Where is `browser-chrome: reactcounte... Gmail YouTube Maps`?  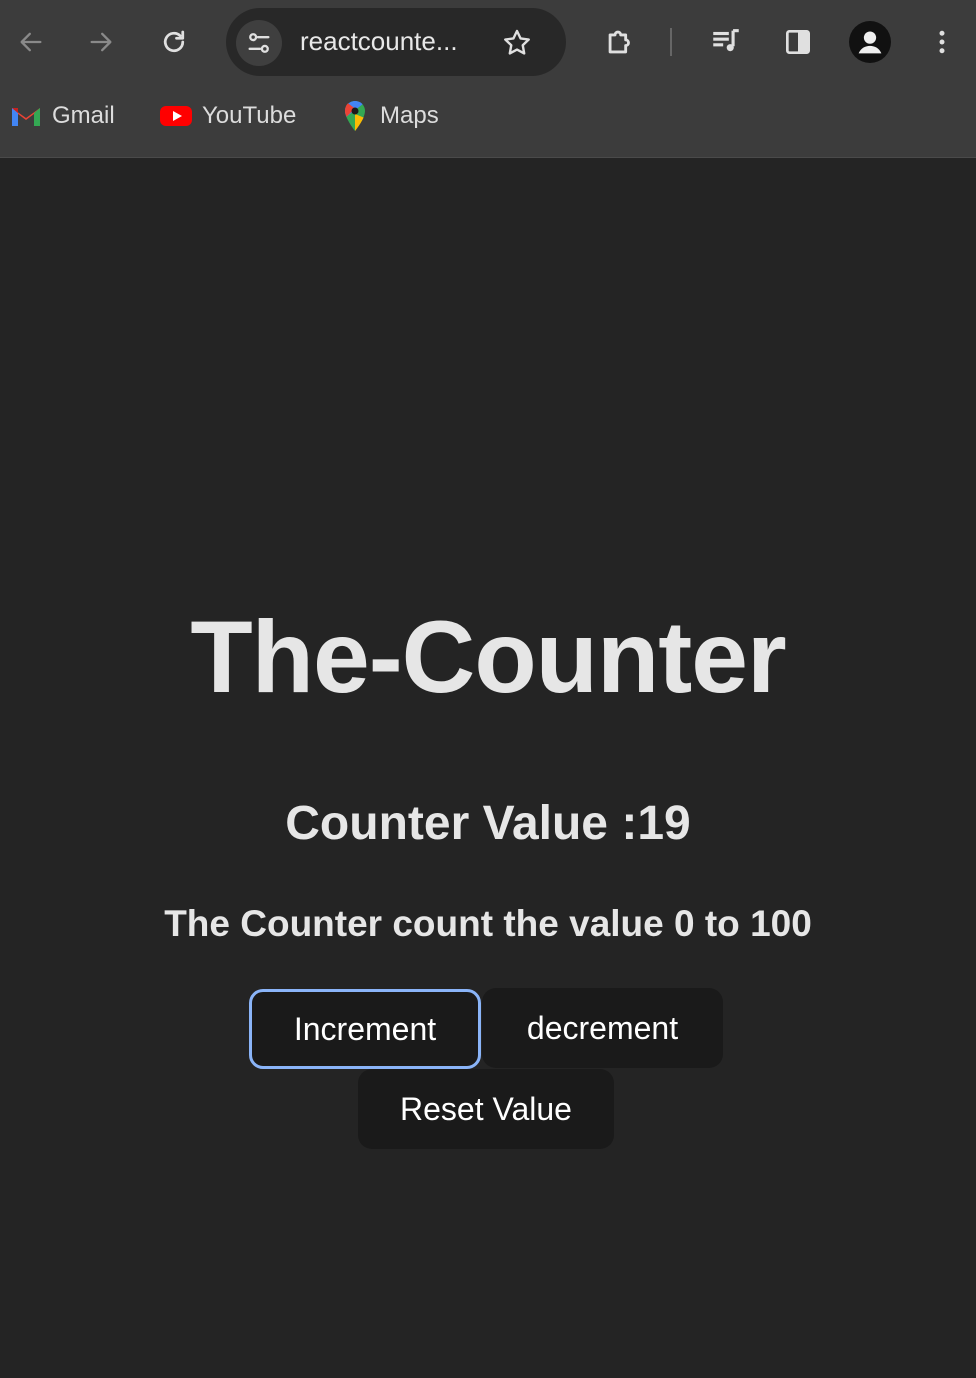
browser-chrome: reactcounte... Gmail YouTube Maps is located at coordinates (488, 79).